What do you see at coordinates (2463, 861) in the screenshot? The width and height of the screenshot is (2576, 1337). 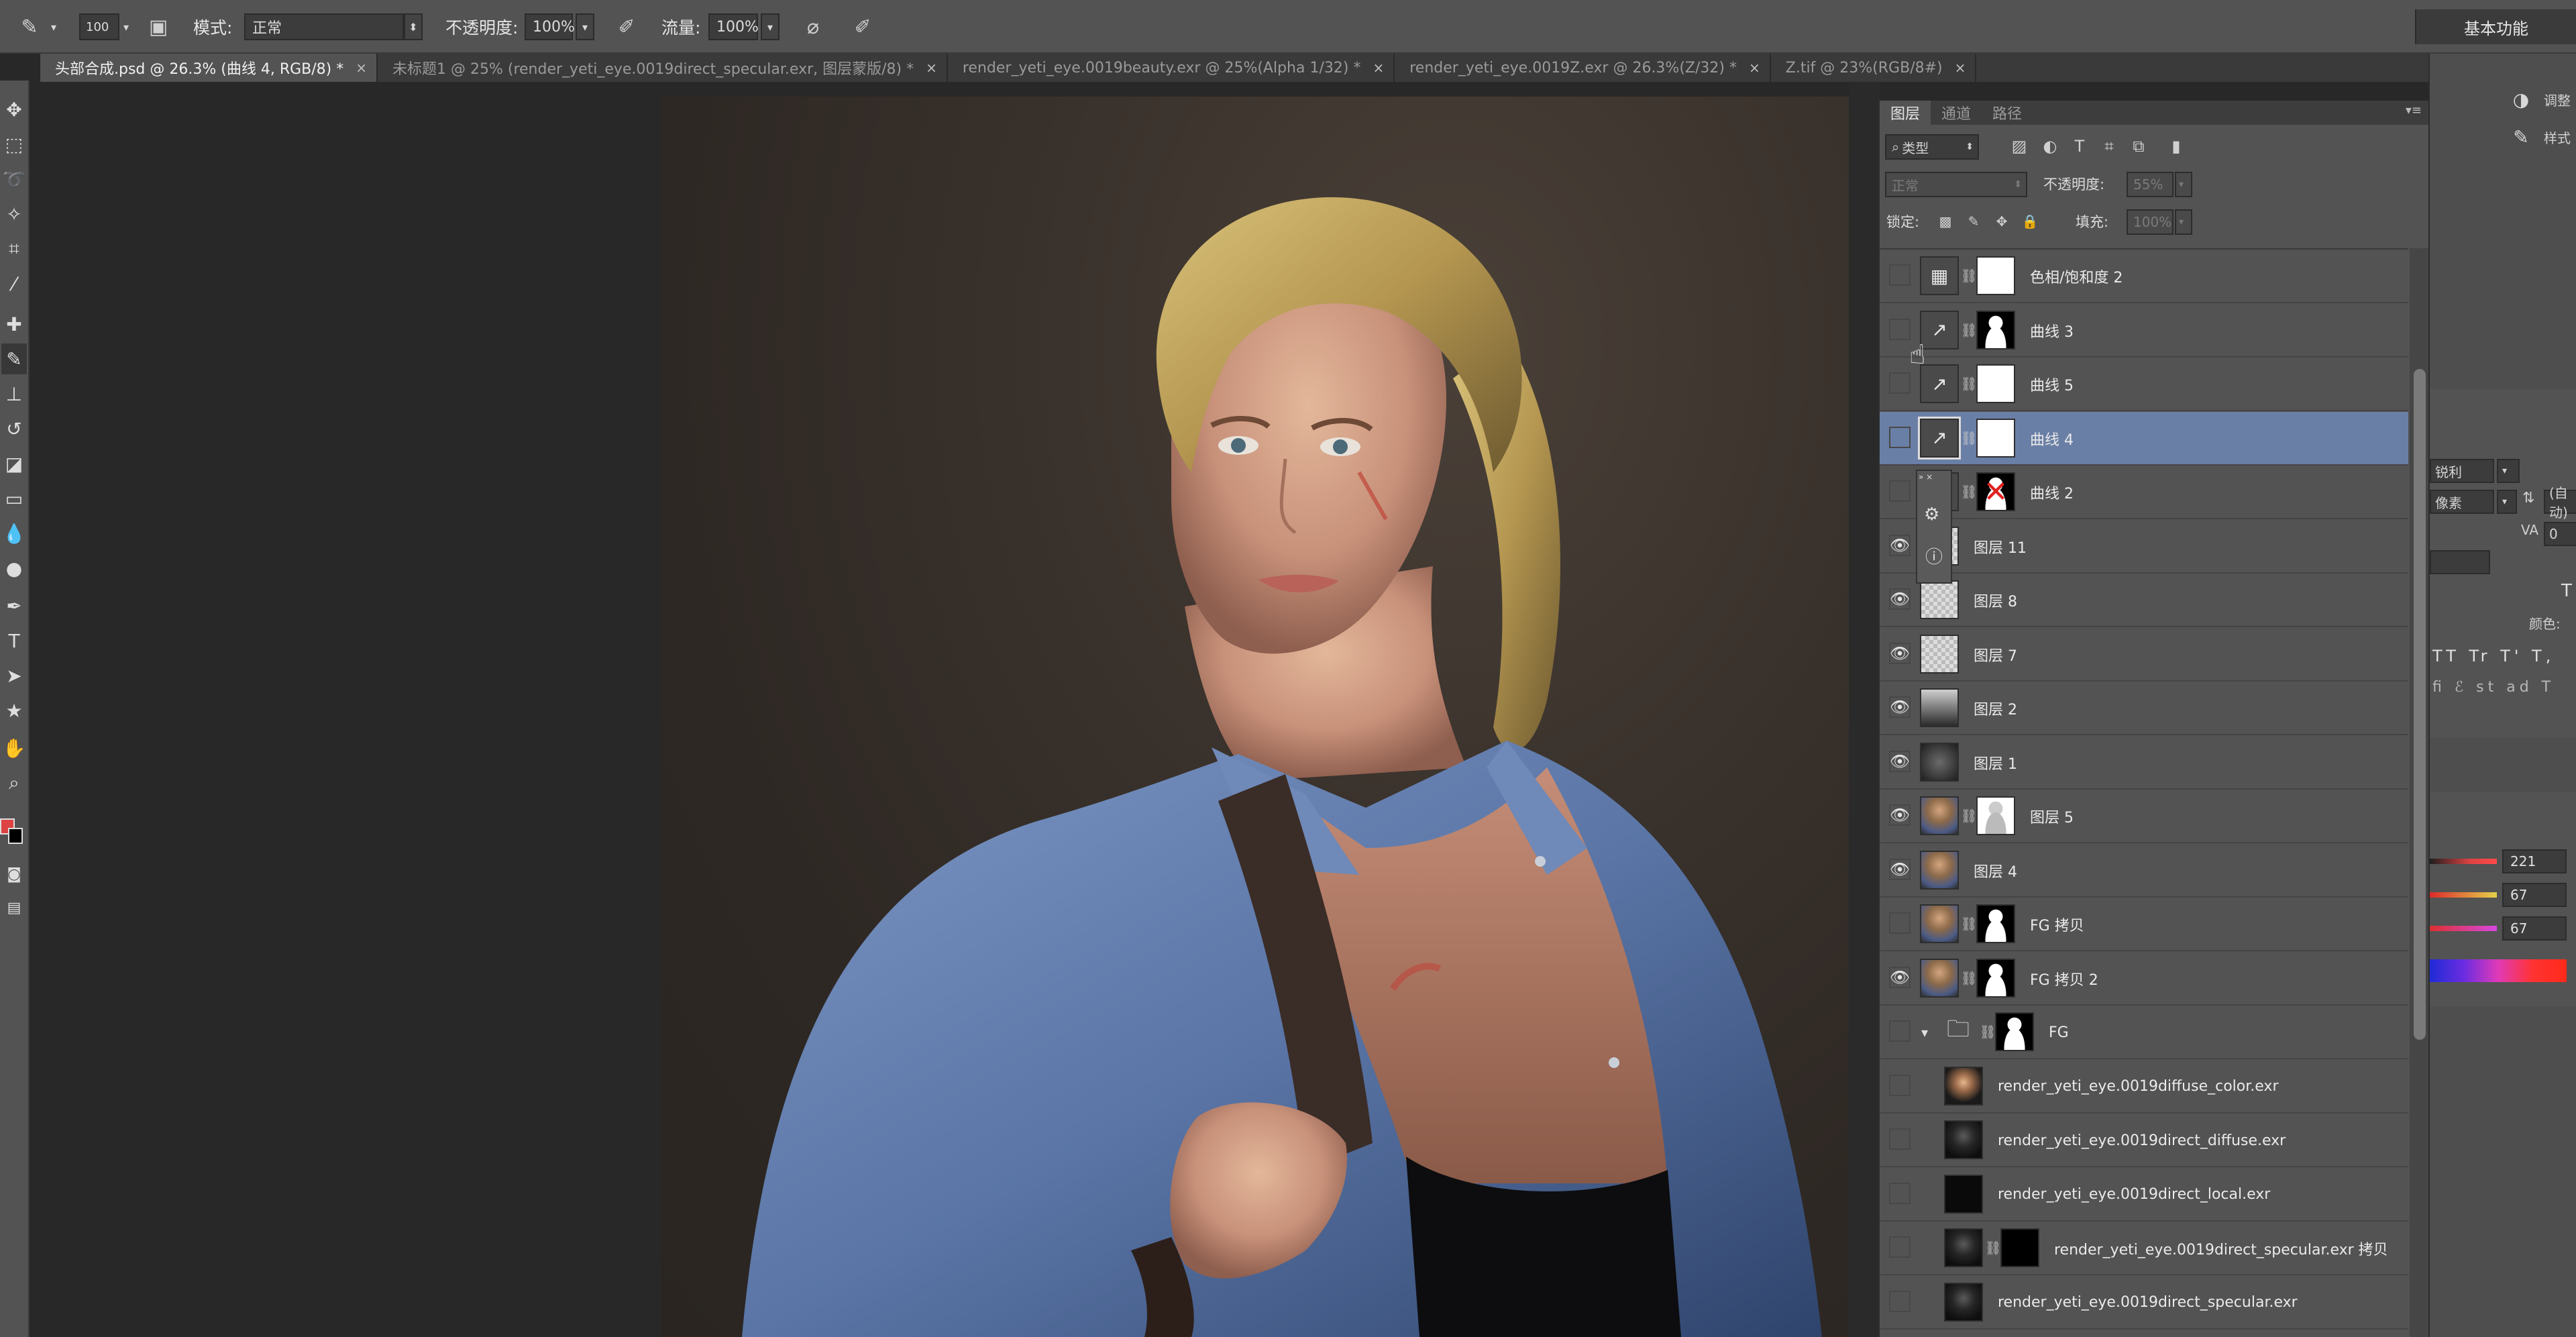 I see `red-slider` at bounding box center [2463, 861].